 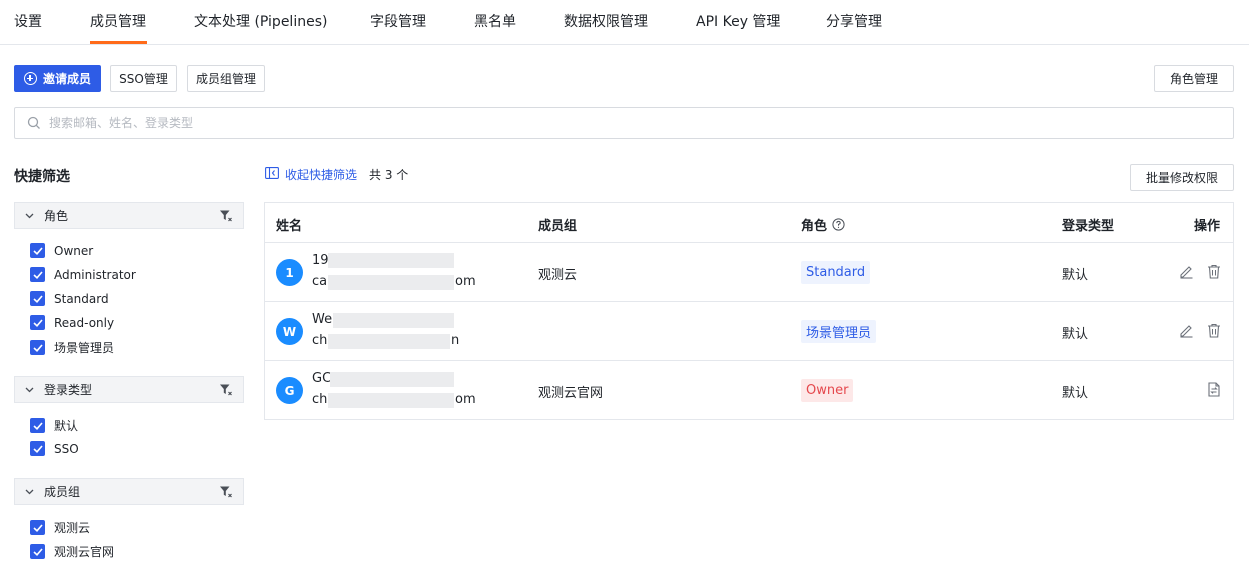 I want to click on filter-option-read-only: Read-only, so click(x=72, y=322).